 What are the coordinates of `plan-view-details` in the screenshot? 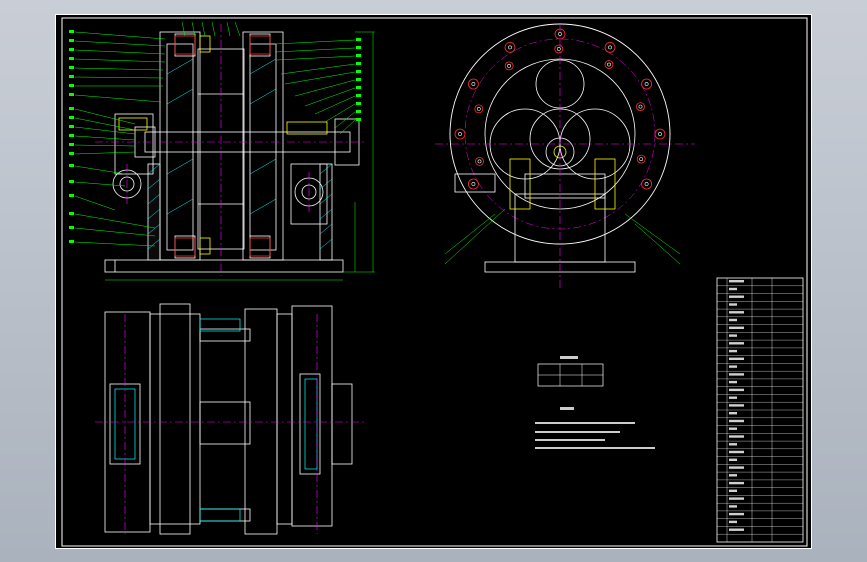 It's located at (230, 424).